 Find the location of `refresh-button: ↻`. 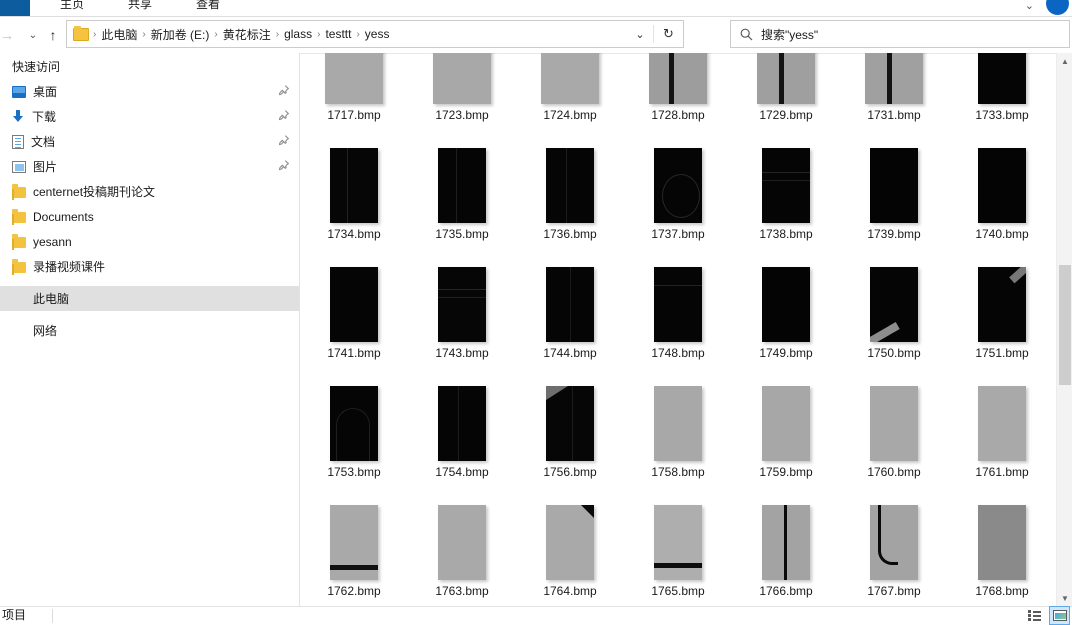

refresh-button: ↻ is located at coordinates (668, 34).